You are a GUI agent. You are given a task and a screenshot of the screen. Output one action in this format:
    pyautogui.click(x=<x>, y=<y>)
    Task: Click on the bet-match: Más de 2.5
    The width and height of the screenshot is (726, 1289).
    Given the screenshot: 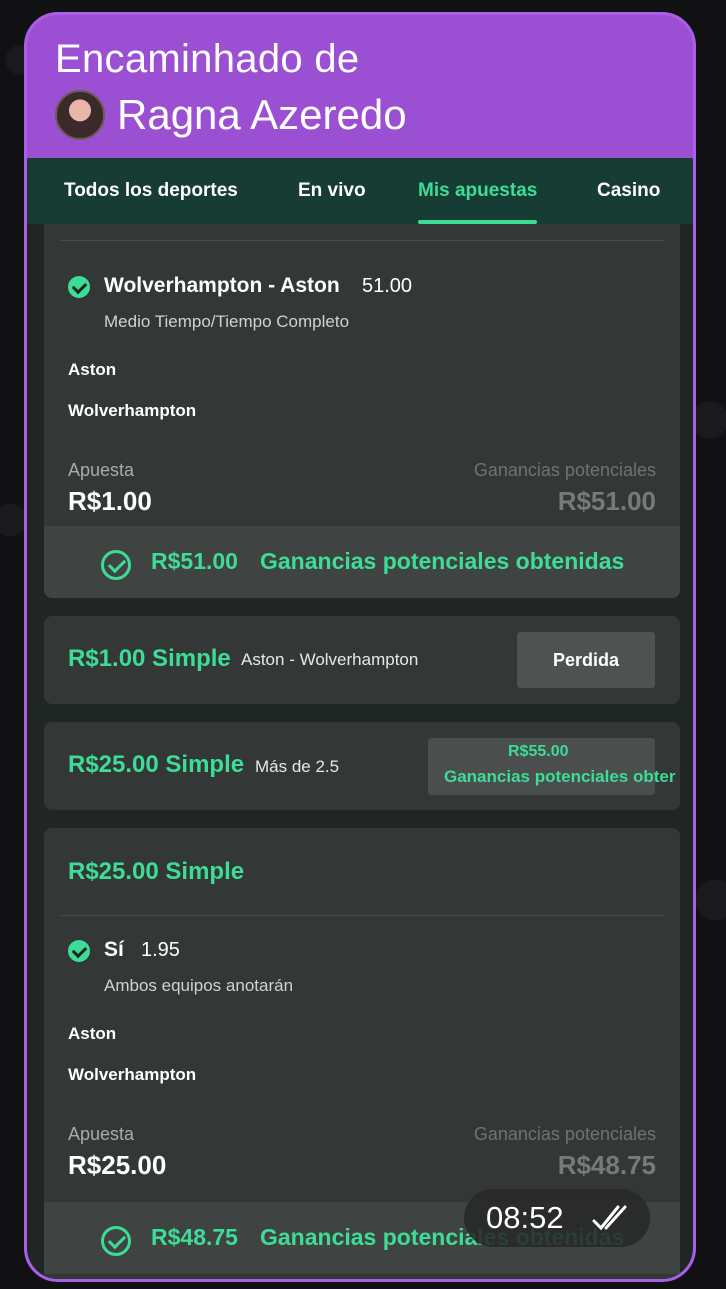 What is the action you would take?
    pyautogui.click(x=297, y=766)
    